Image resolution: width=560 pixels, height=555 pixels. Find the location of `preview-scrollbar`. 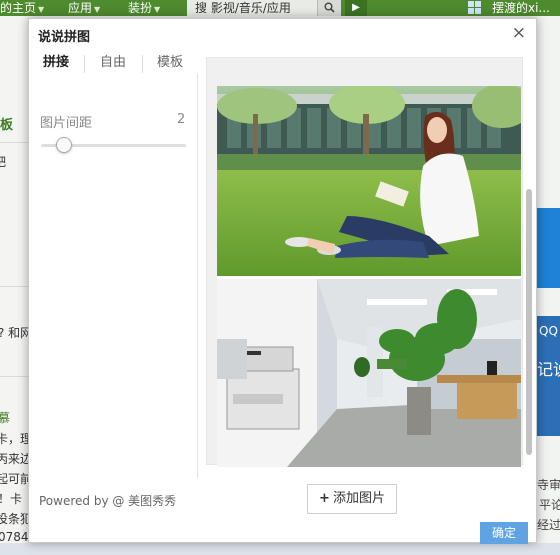

preview-scrollbar is located at coordinates (529, 261).